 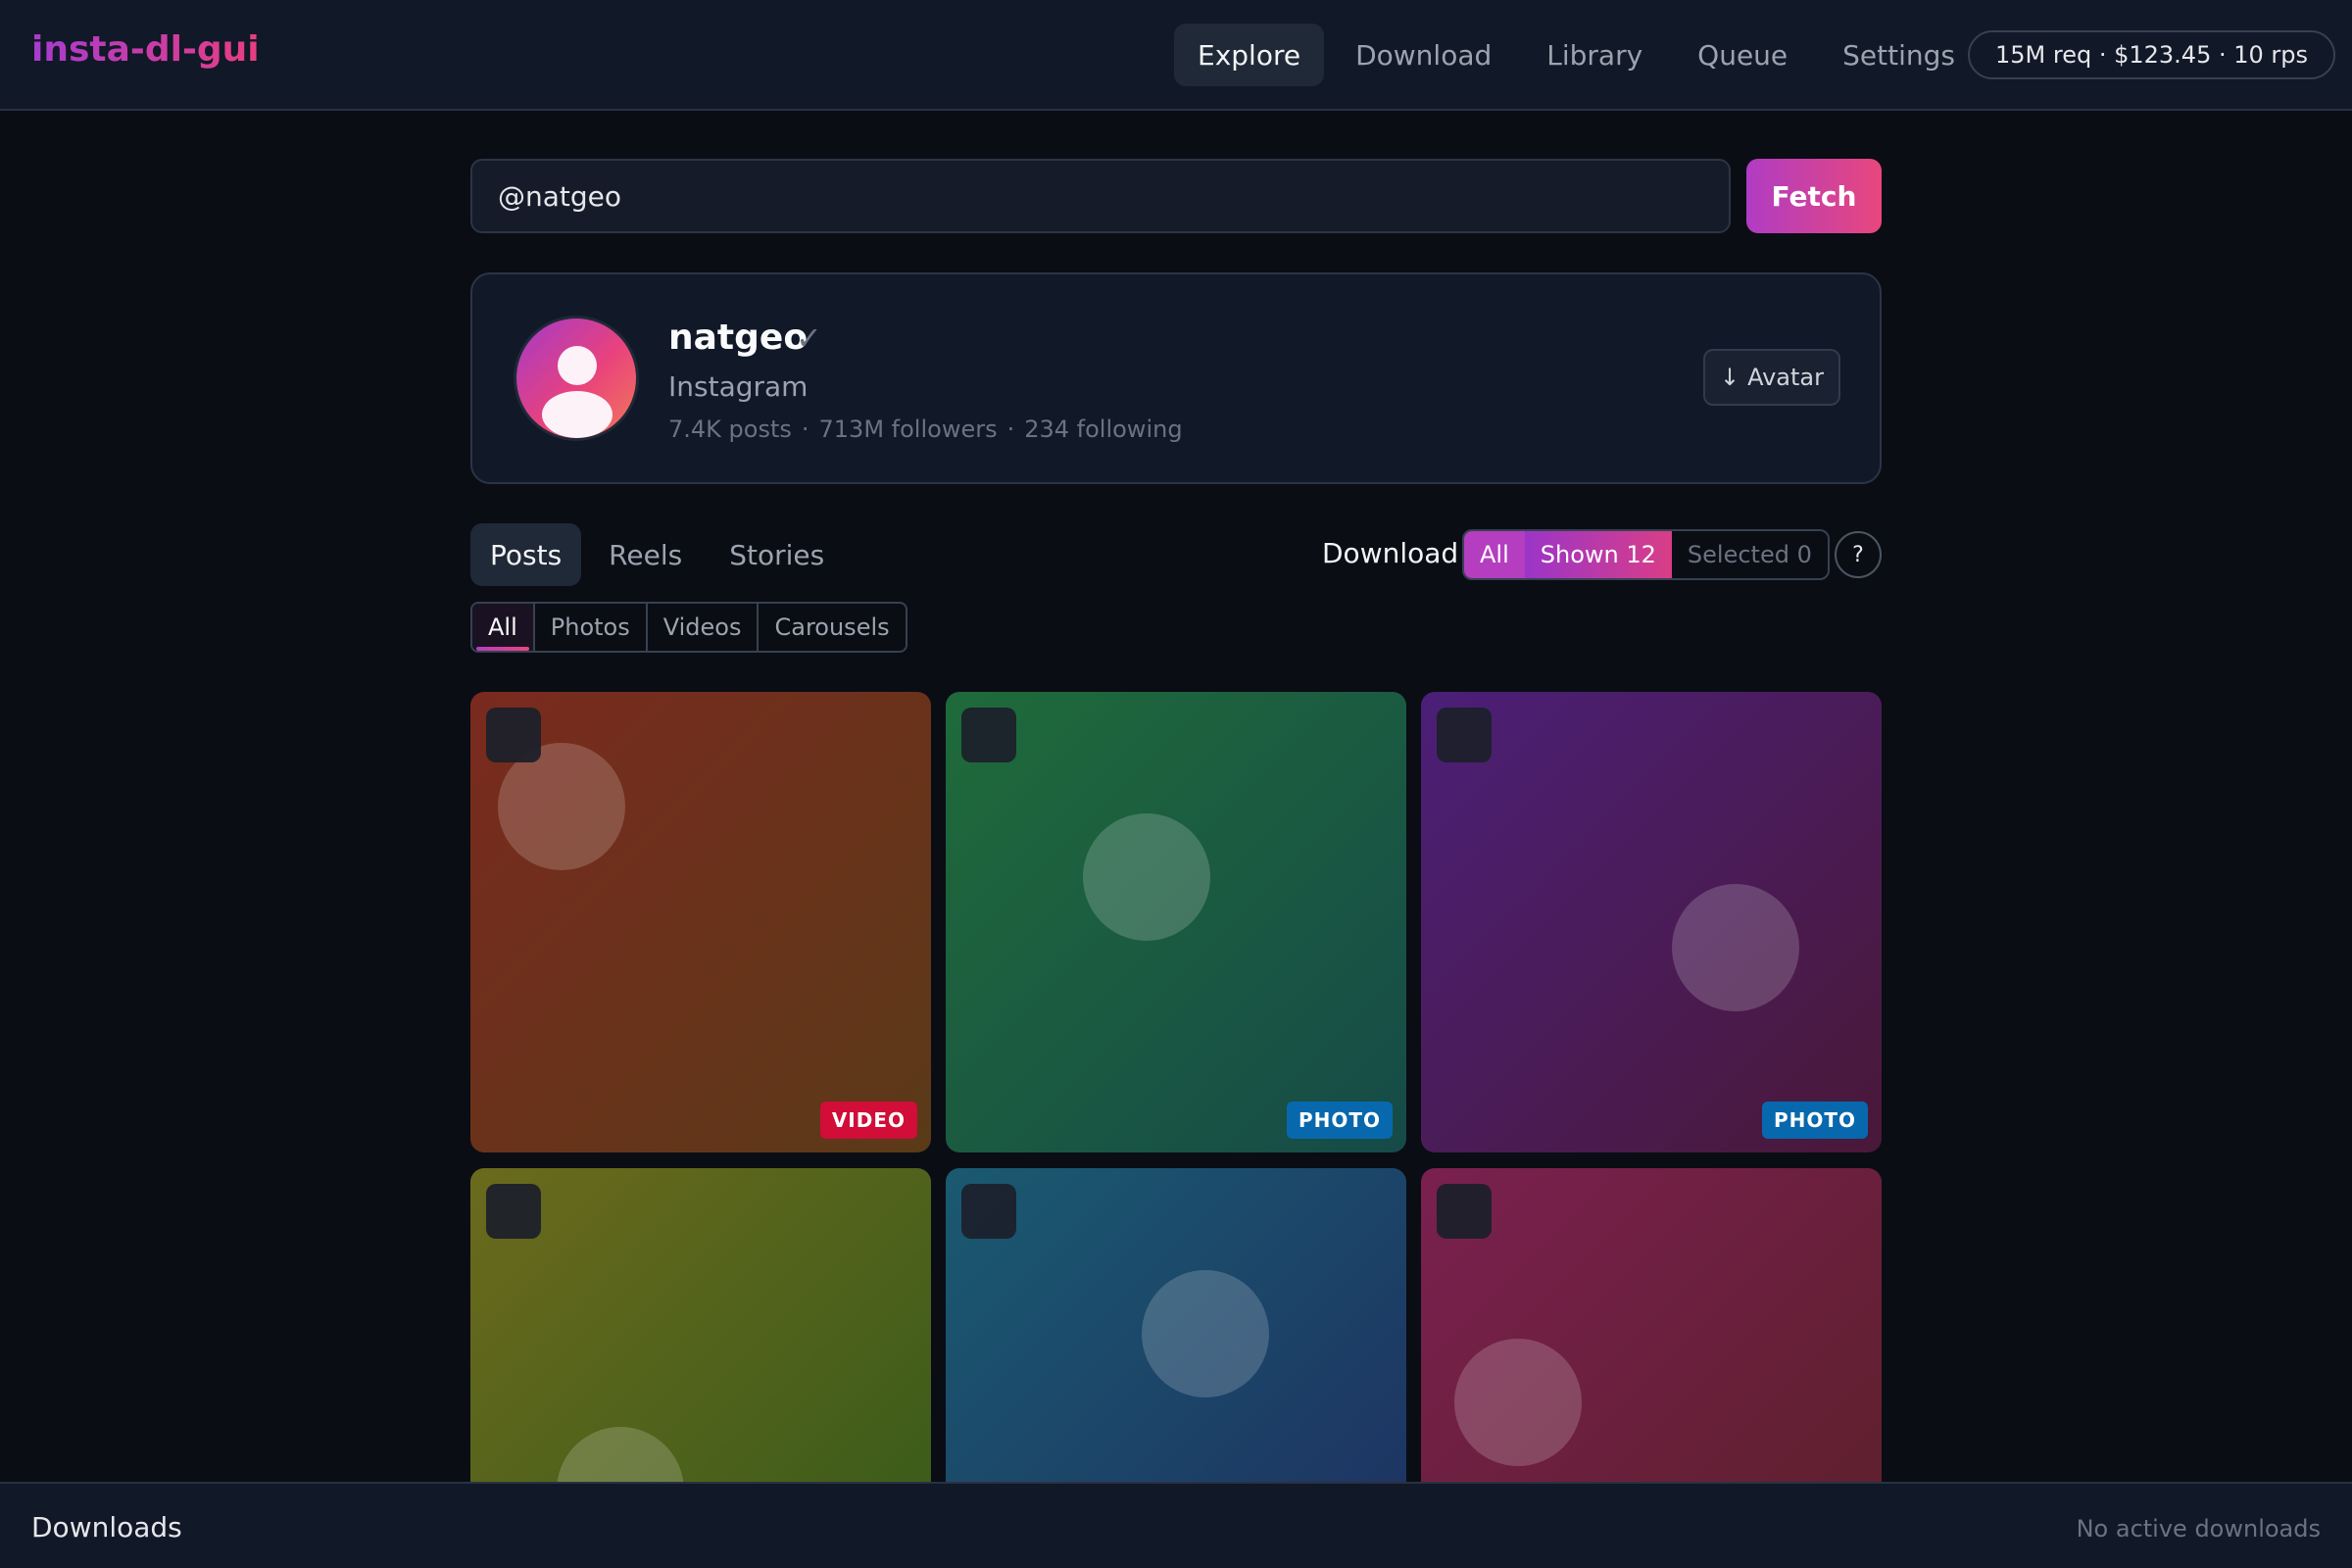 What do you see at coordinates (1176, 1525) in the screenshot?
I see `downloads-bar: Downloads No active downloads` at bounding box center [1176, 1525].